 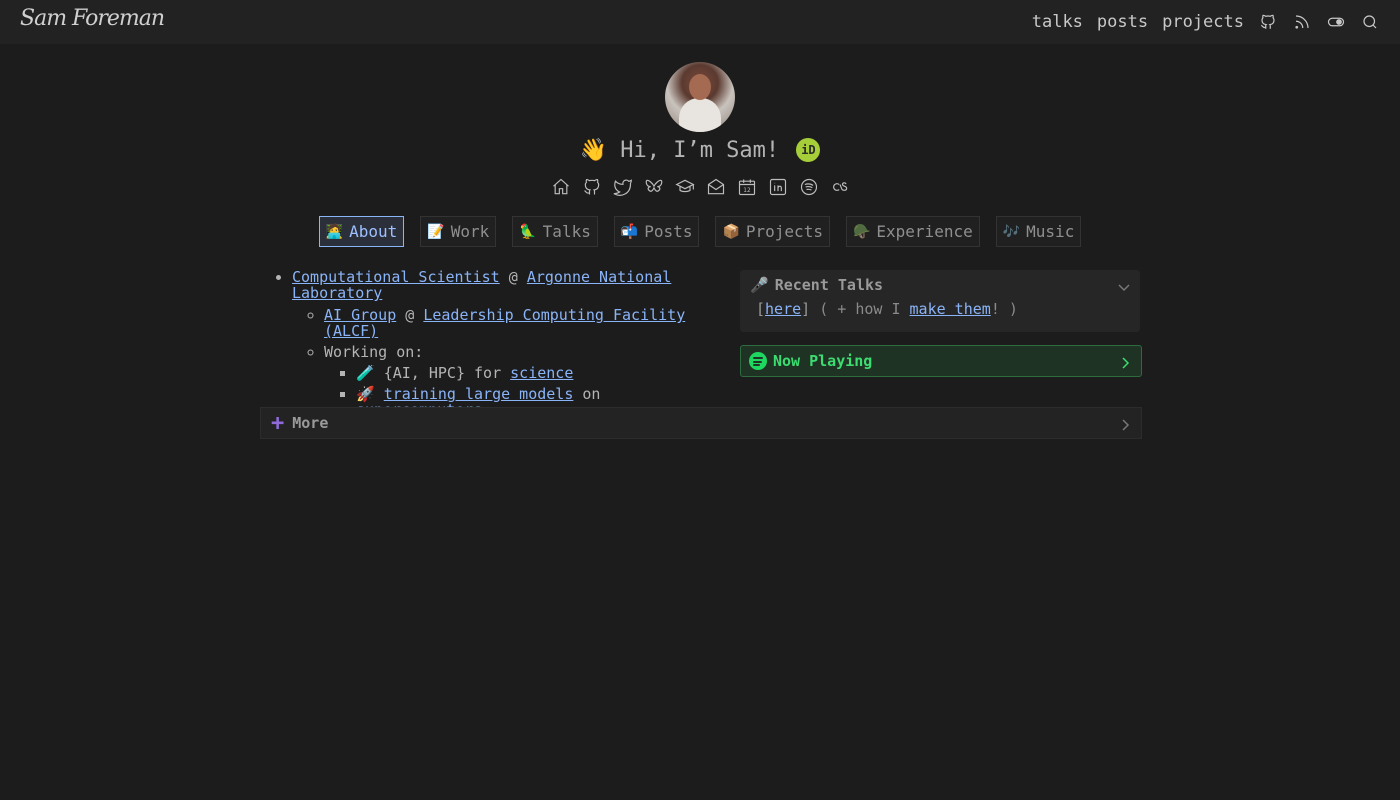 I want to click on list-item: 🧪 {AI, HPC} for science, so click(x=543, y=373).